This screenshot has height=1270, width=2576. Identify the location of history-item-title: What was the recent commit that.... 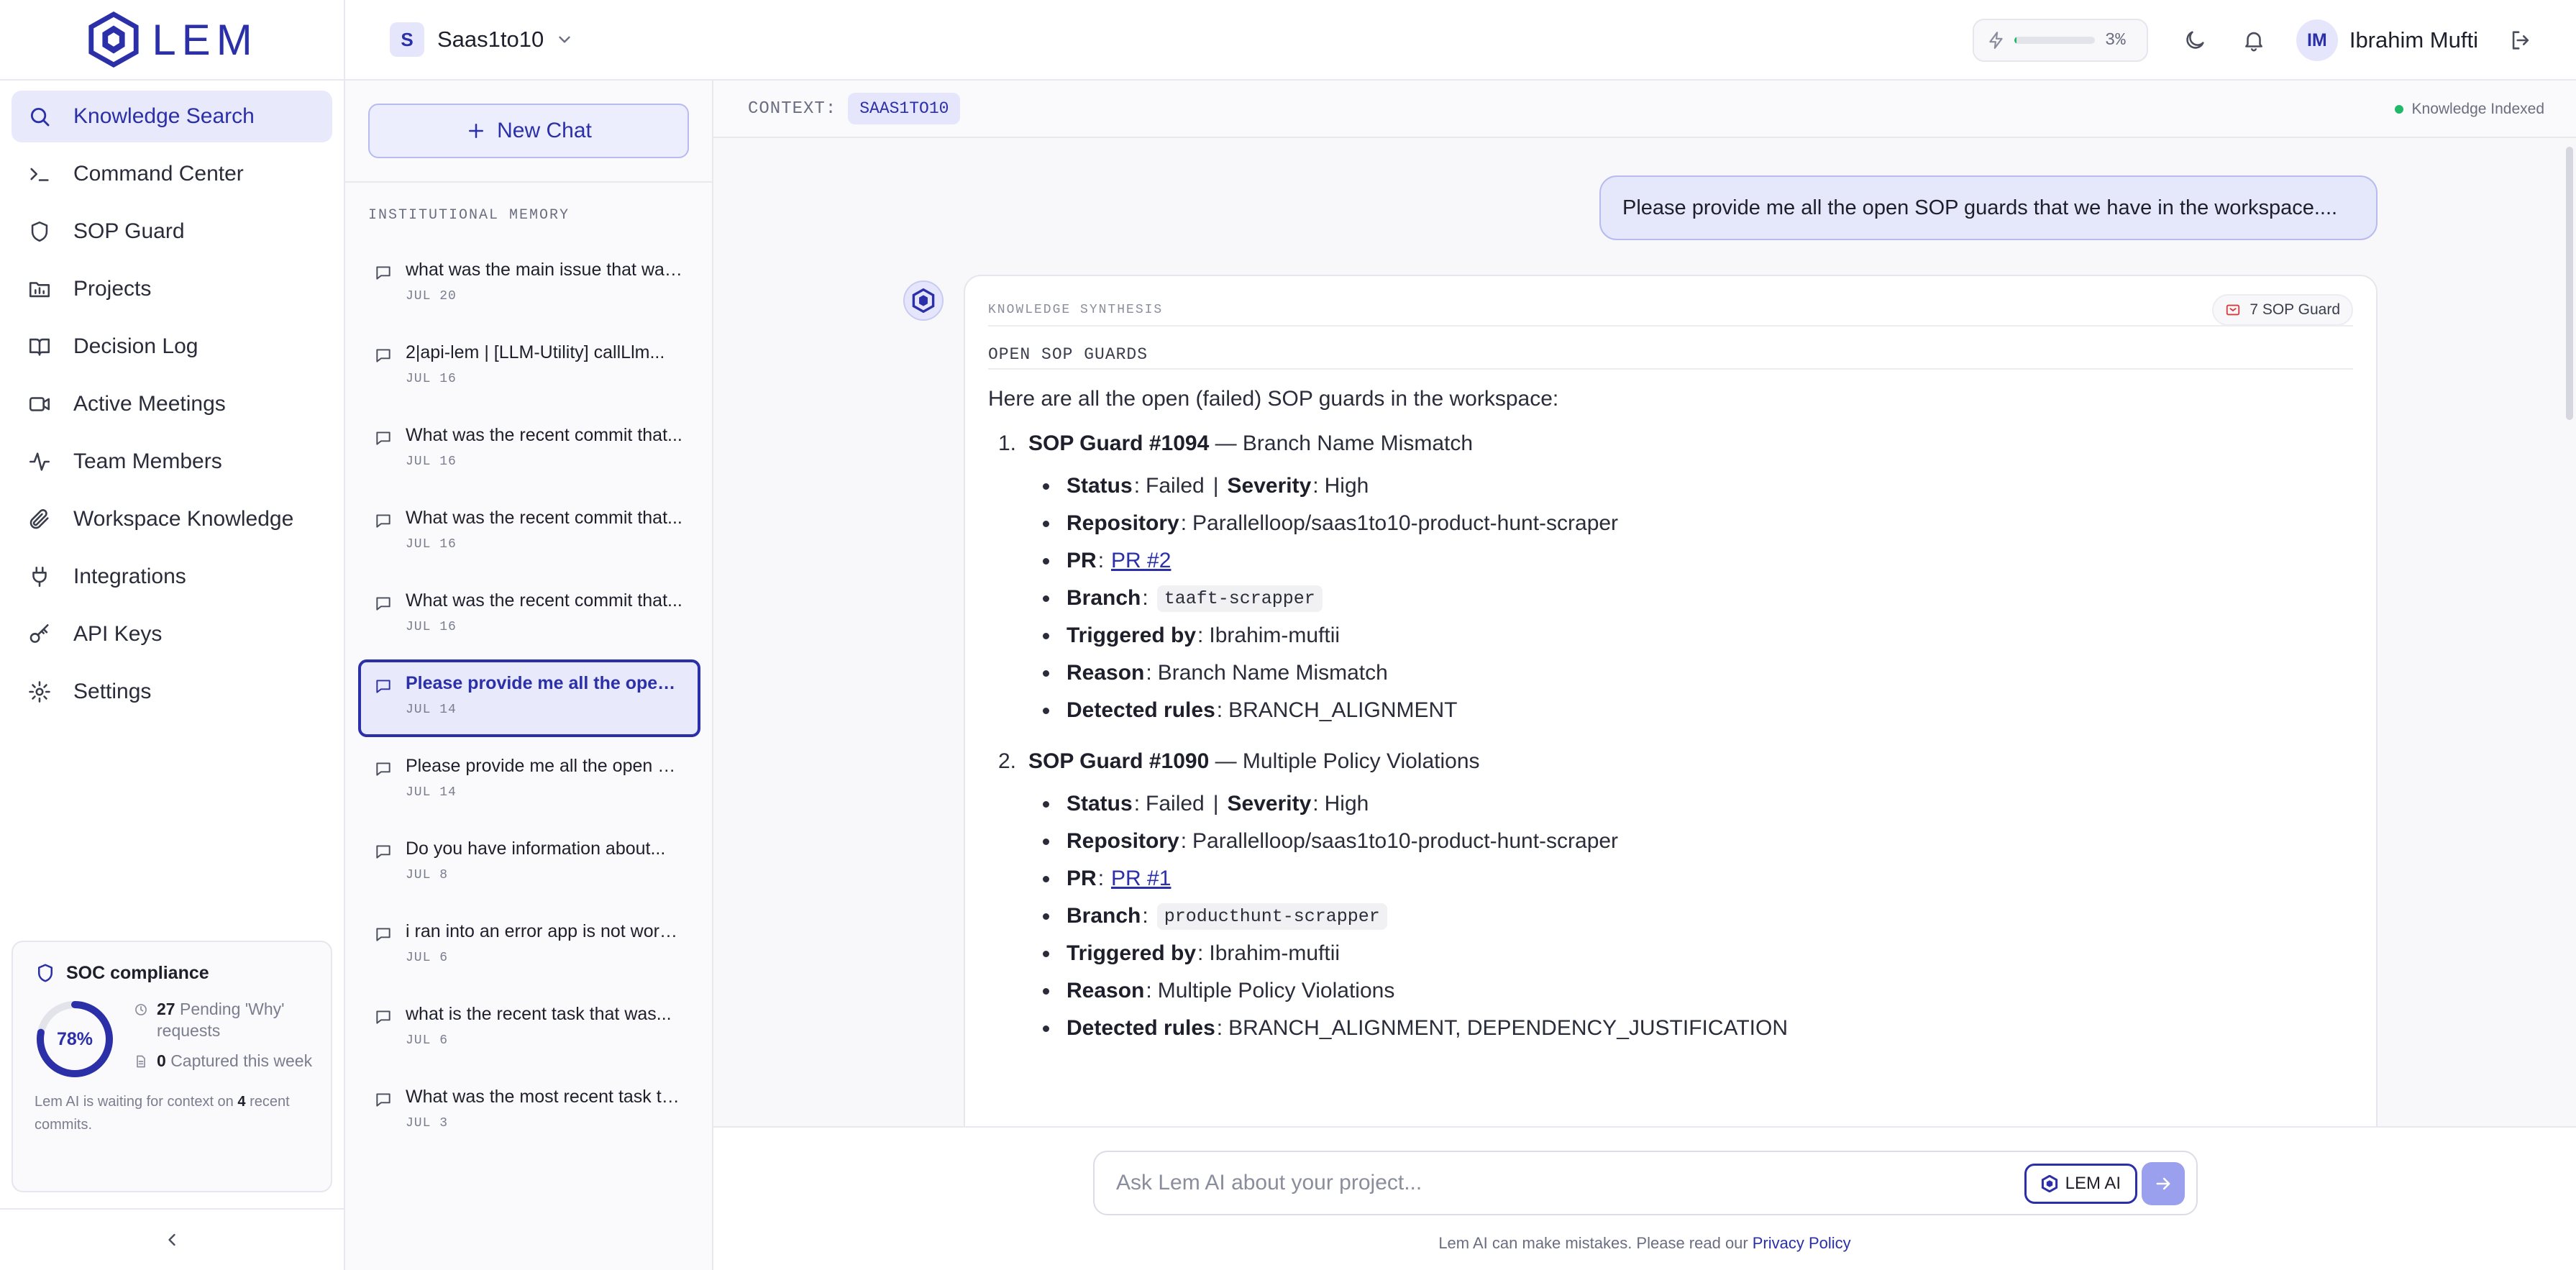
(544, 435).